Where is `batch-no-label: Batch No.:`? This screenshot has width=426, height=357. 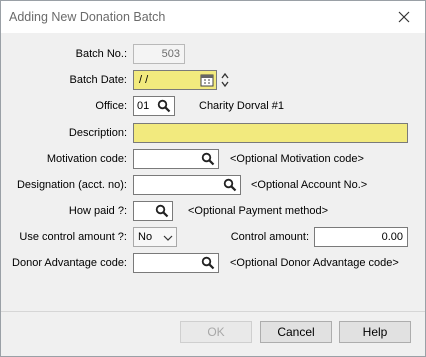 batch-no-label: Batch No.: is located at coordinates (101, 54).